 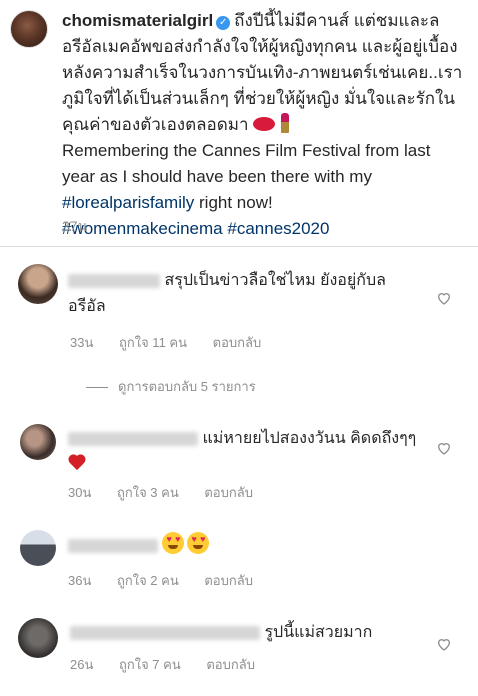 What do you see at coordinates (239, 246) in the screenshot?
I see `divider` at bounding box center [239, 246].